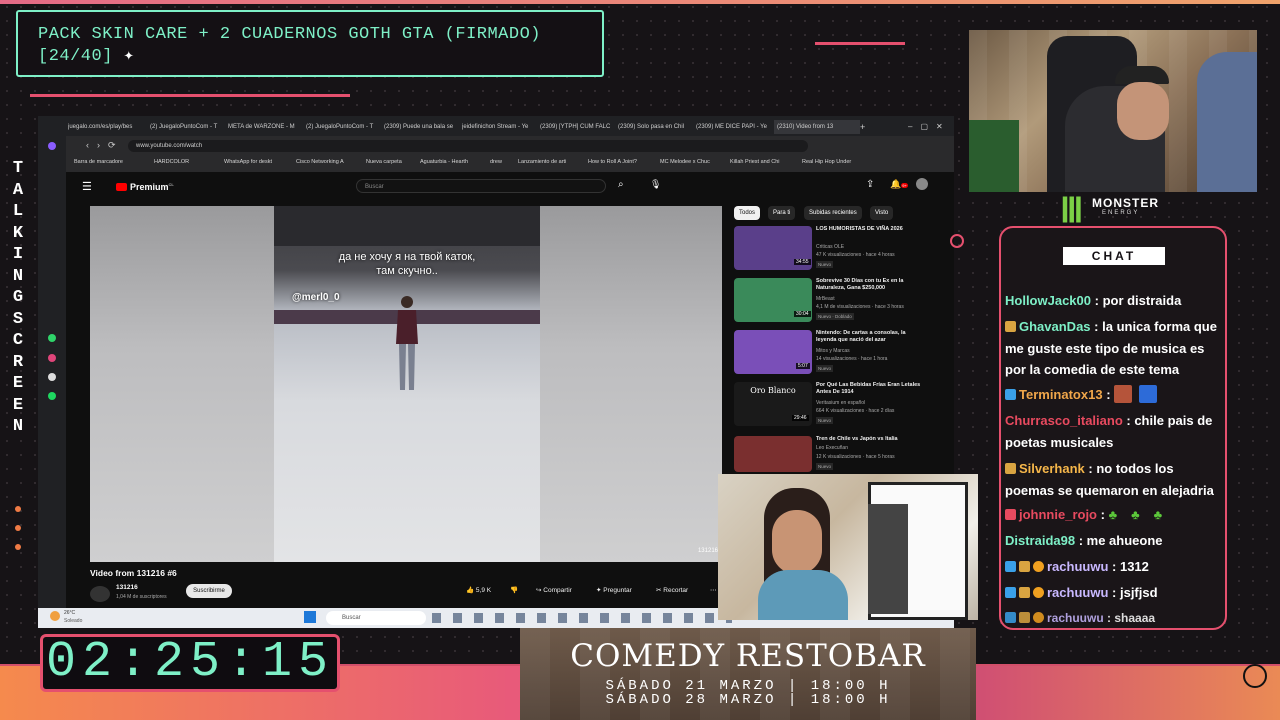 This screenshot has height=720, width=1280. What do you see at coordinates (266, 127) in the screenshot?
I see `browser-tab: META de WARZONE - M` at bounding box center [266, 127].